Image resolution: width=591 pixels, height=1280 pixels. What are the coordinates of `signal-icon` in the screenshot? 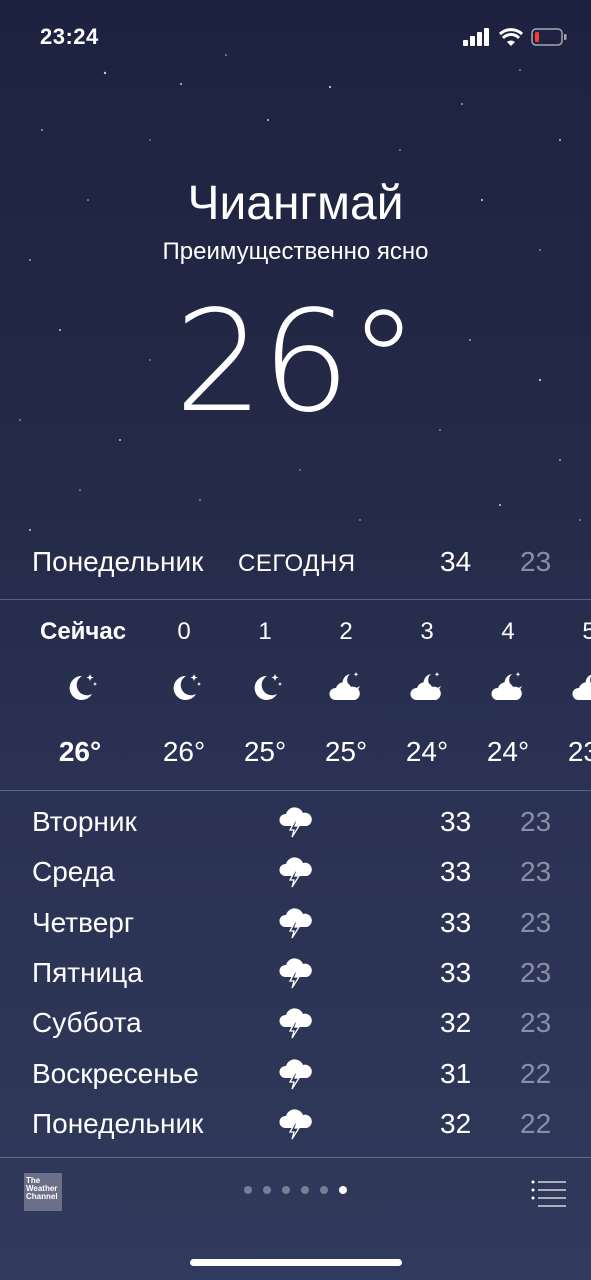 It's located at (476, 37).